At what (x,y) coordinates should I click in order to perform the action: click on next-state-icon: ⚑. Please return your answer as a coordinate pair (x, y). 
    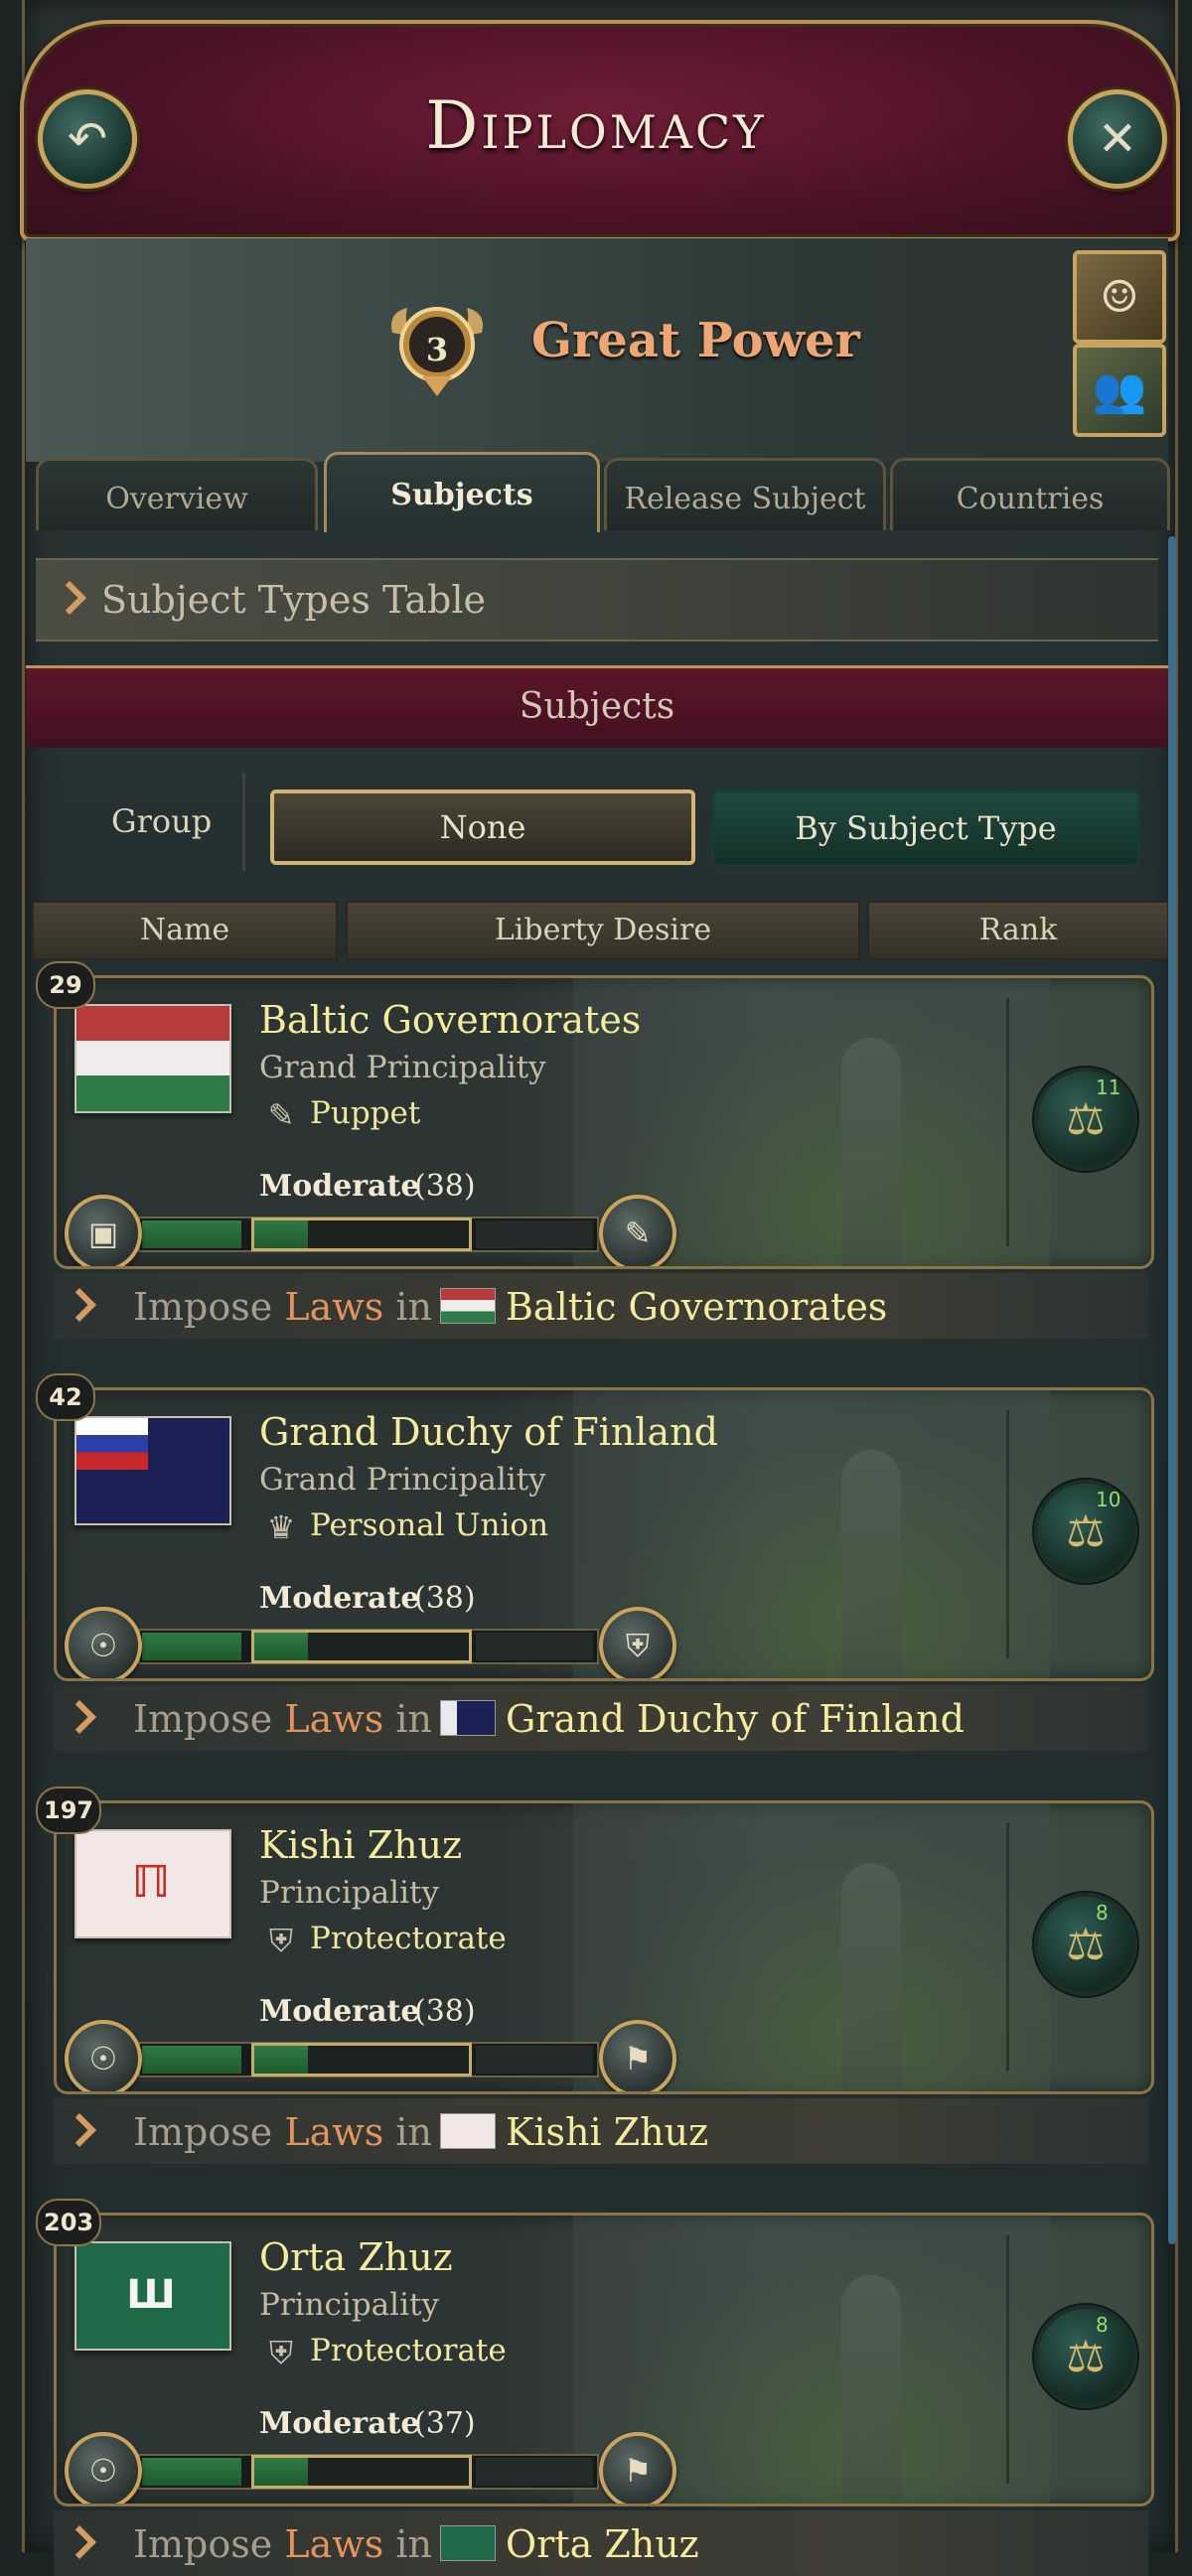
    Looking at the image, I should click on (637, 2468).